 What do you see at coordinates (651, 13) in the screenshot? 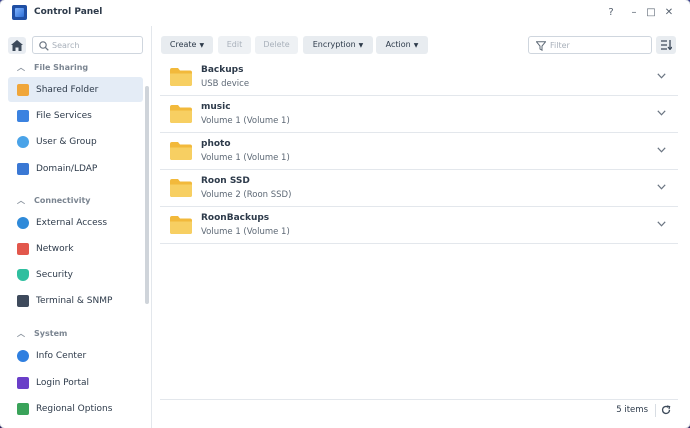
I see `maximize-button: □` at bounding box center [651, 13].